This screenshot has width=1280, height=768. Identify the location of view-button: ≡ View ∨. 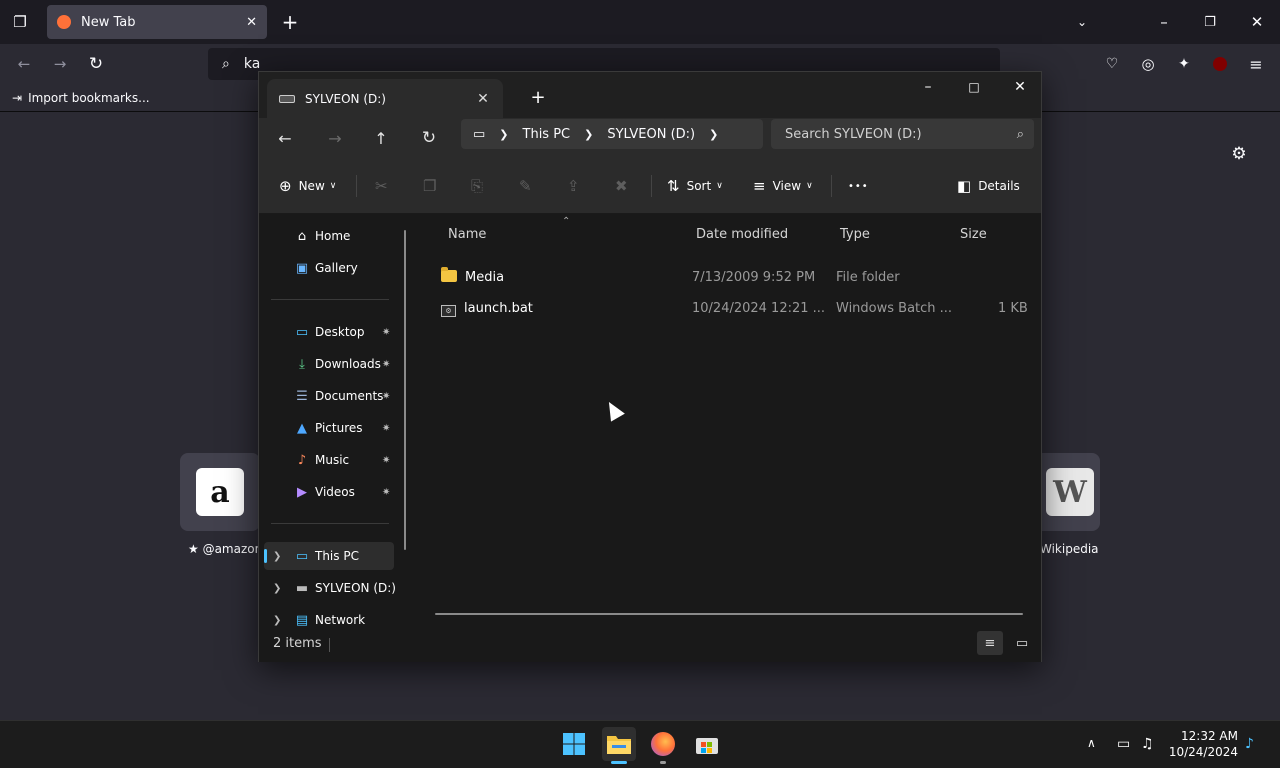
(783, 186).